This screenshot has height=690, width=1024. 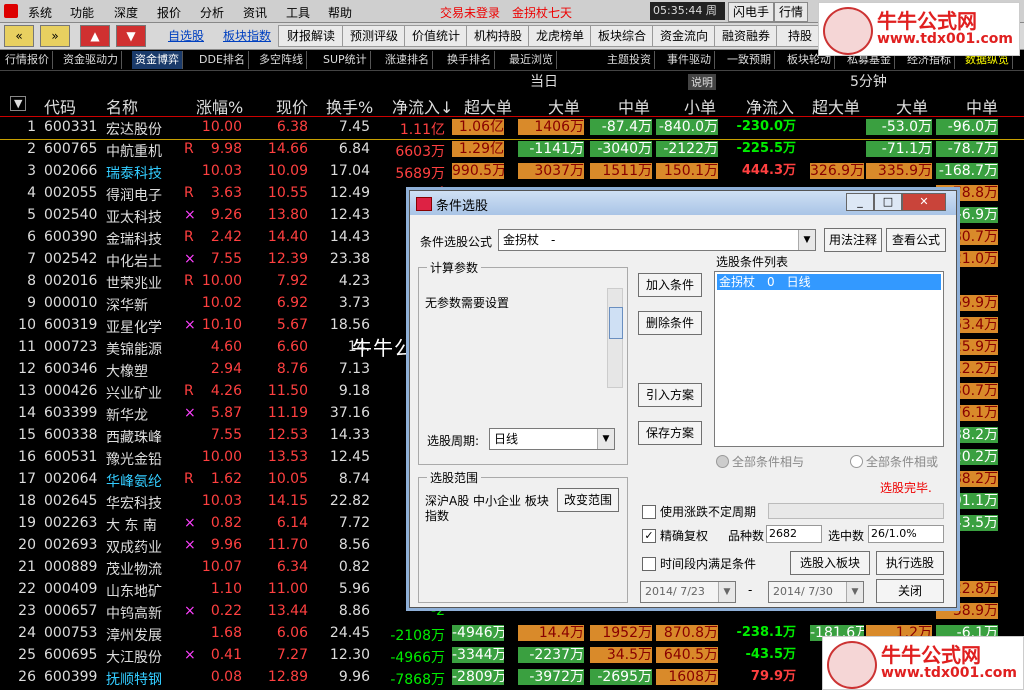 I want to click on col-medium: 中单, so click(x=634, y=106).